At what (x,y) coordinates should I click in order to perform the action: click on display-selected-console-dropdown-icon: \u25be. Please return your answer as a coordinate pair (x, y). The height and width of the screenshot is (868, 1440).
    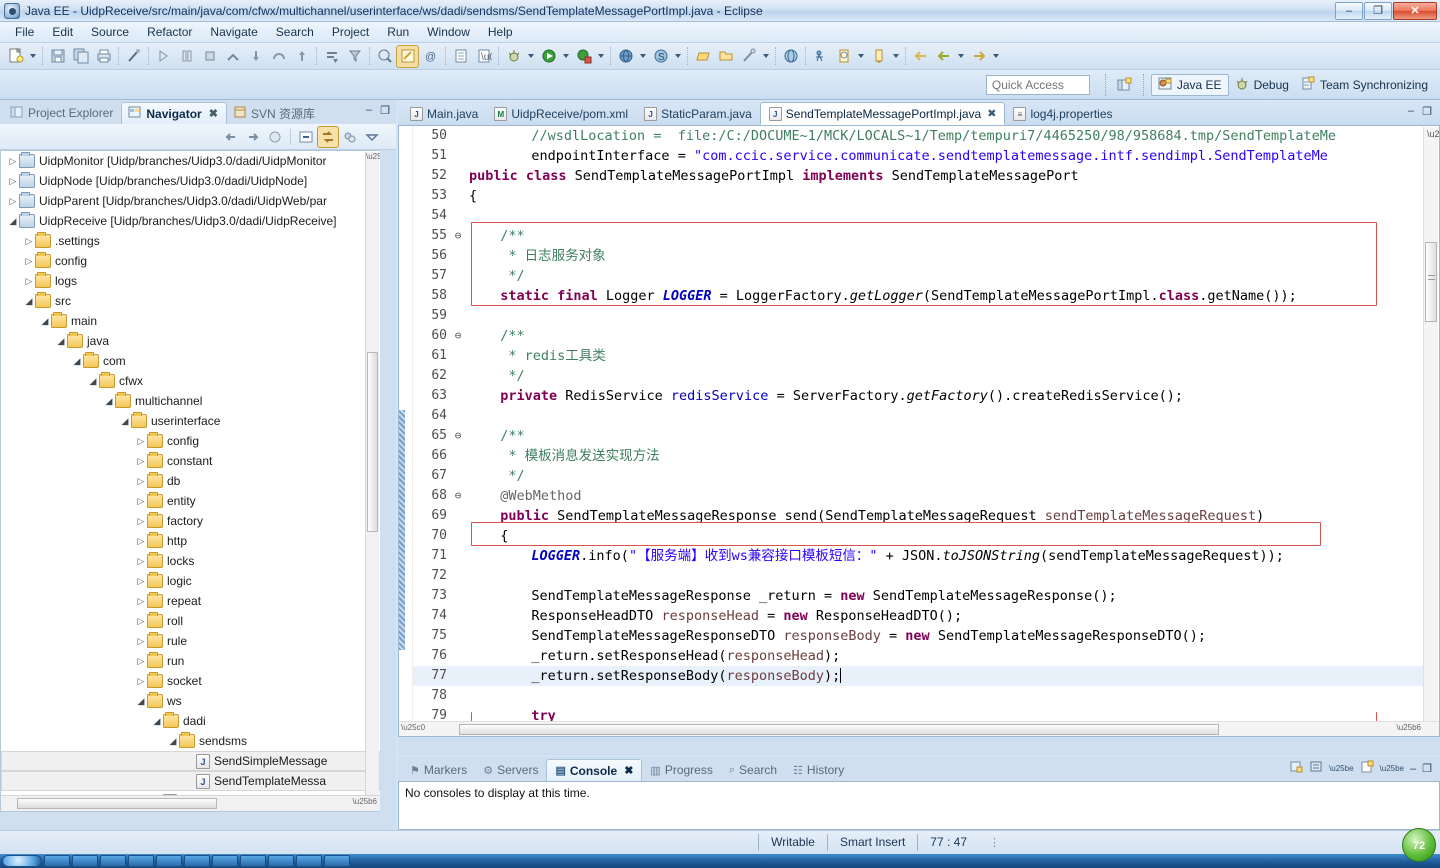
    Looking at the image, I should click on (1341, 768).